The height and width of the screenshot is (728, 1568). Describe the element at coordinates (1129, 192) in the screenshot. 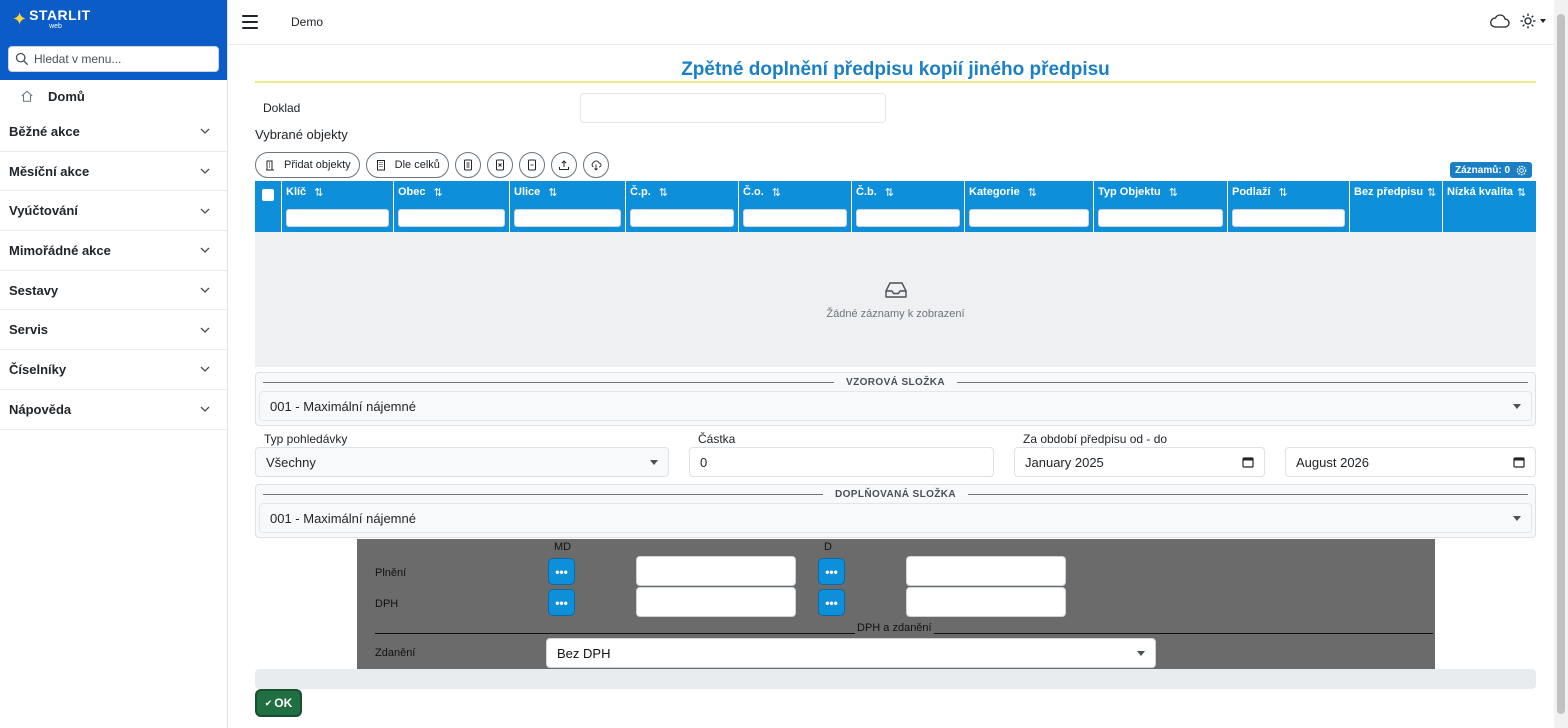

I see `column-label: Typ Objektu` at that location.